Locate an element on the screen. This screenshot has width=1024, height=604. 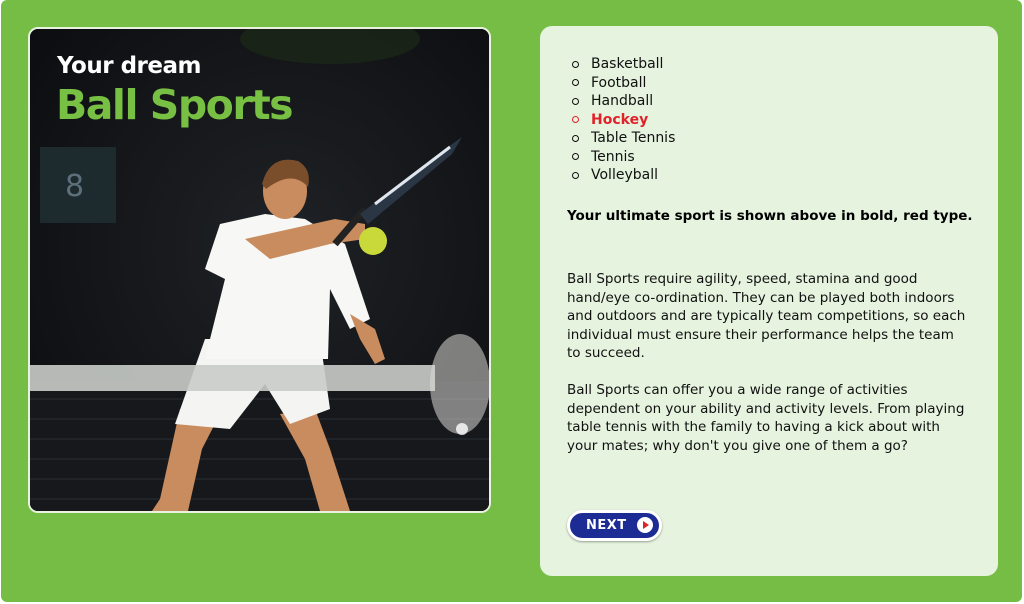
hero-kicker: Your dream is located at coordinates (129, 66).